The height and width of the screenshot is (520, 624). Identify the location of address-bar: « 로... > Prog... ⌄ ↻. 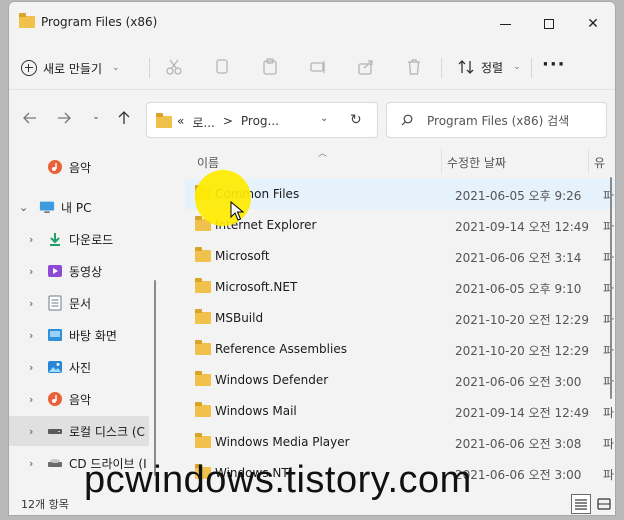
(262, 120).